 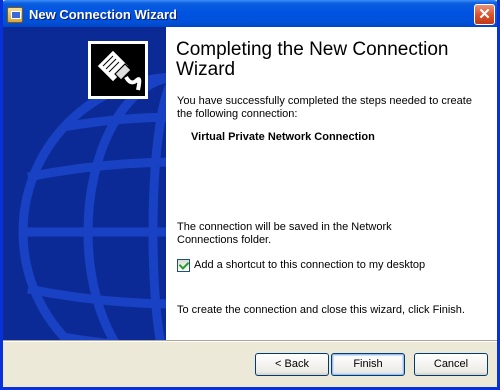 What do you see at coordinates (312, 59) in the screenshot?
I see `page-title: Completing the New Connection Wizard` at bounding box center [312, 59].